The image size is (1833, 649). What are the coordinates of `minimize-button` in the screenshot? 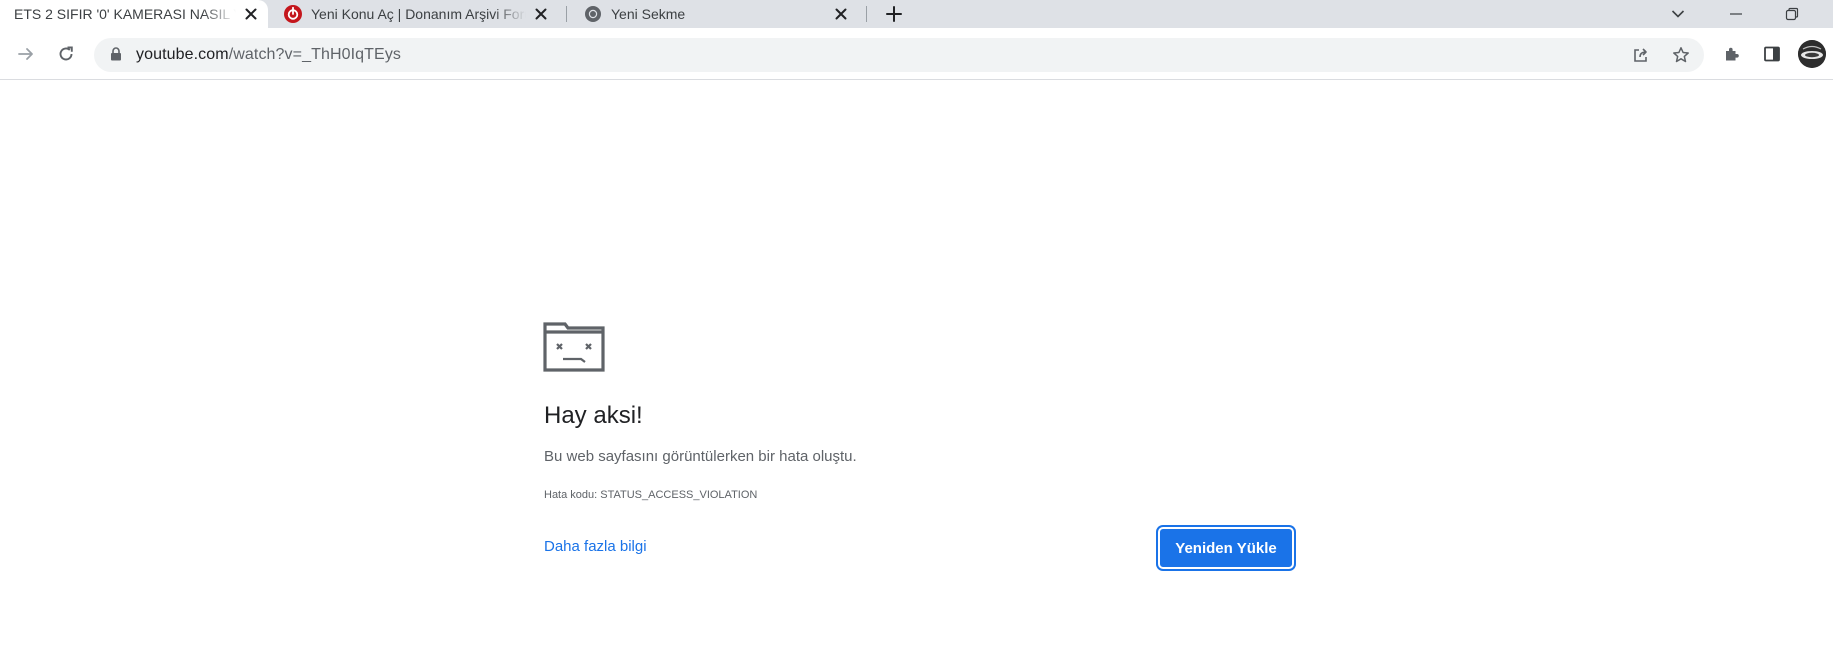 It's located at (1736, 14).